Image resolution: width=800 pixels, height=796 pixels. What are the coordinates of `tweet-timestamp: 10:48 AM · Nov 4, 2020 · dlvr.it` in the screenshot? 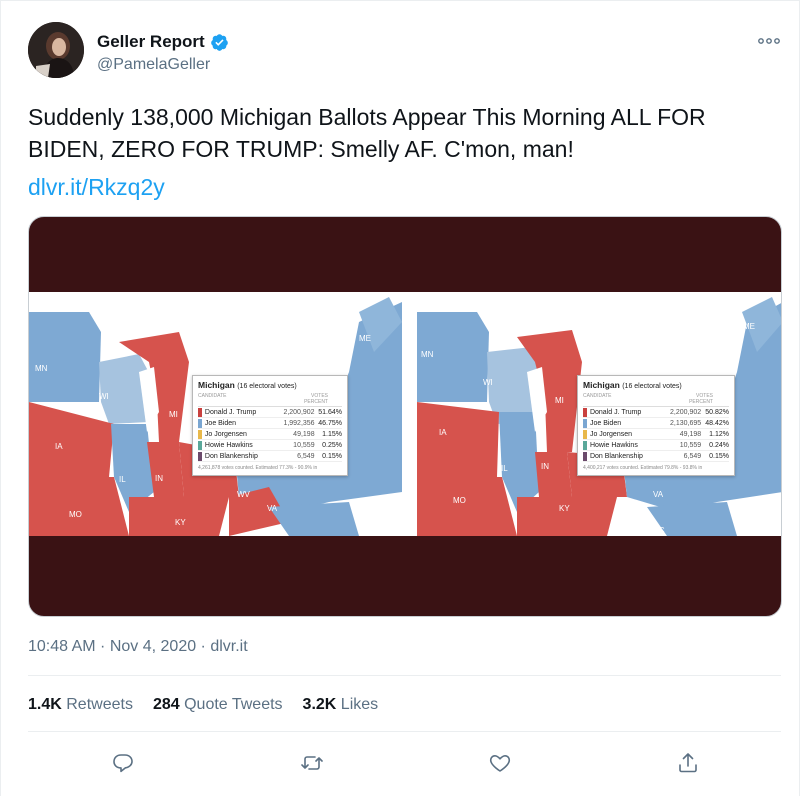 It's located at (138, 647).